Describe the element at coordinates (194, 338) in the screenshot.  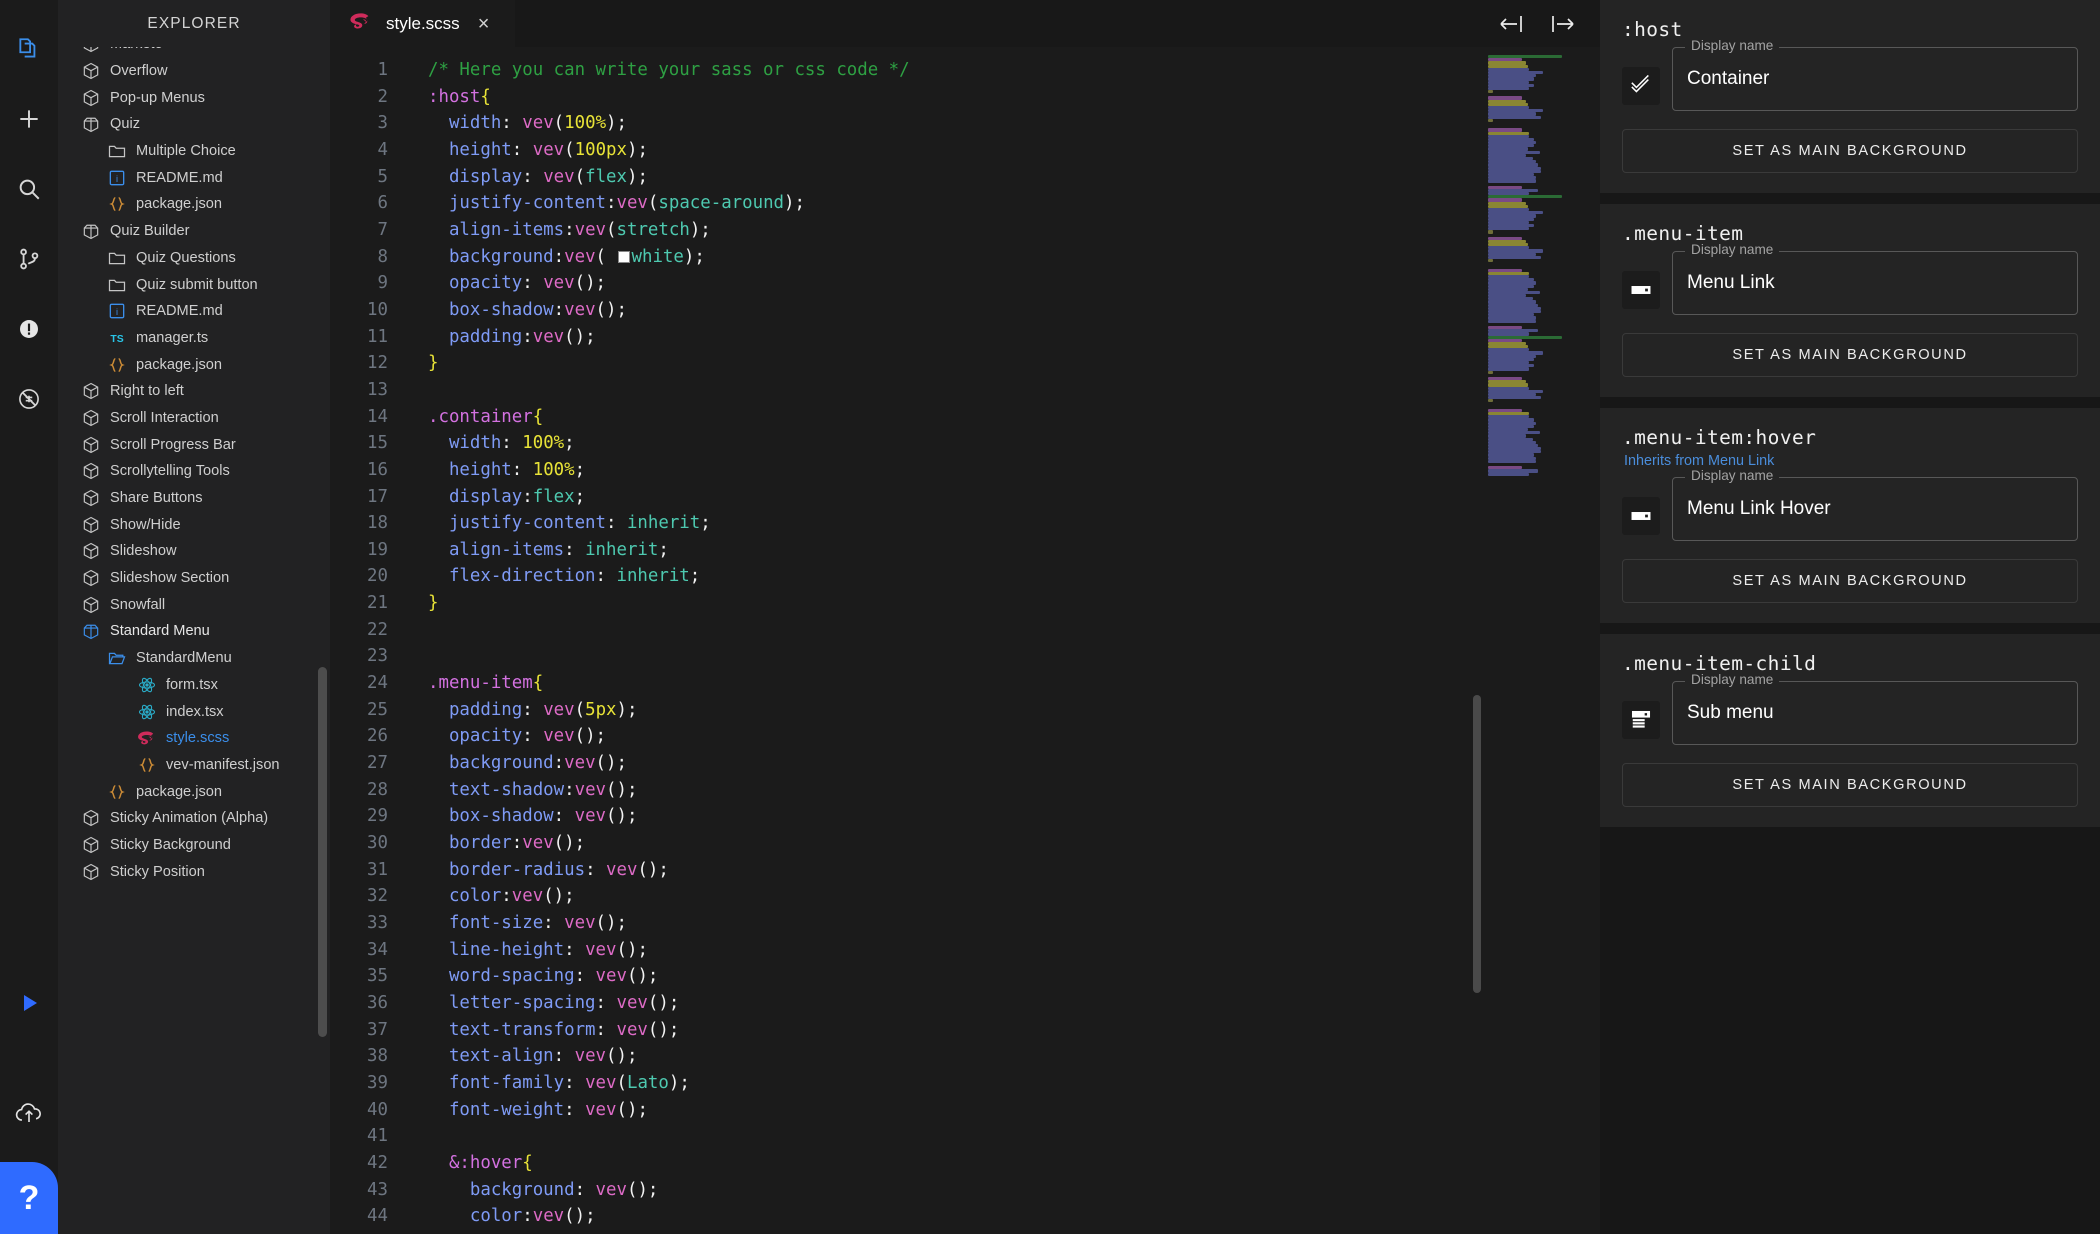
I see `tree-item-manager-ts: TS manager.ts` at that location.